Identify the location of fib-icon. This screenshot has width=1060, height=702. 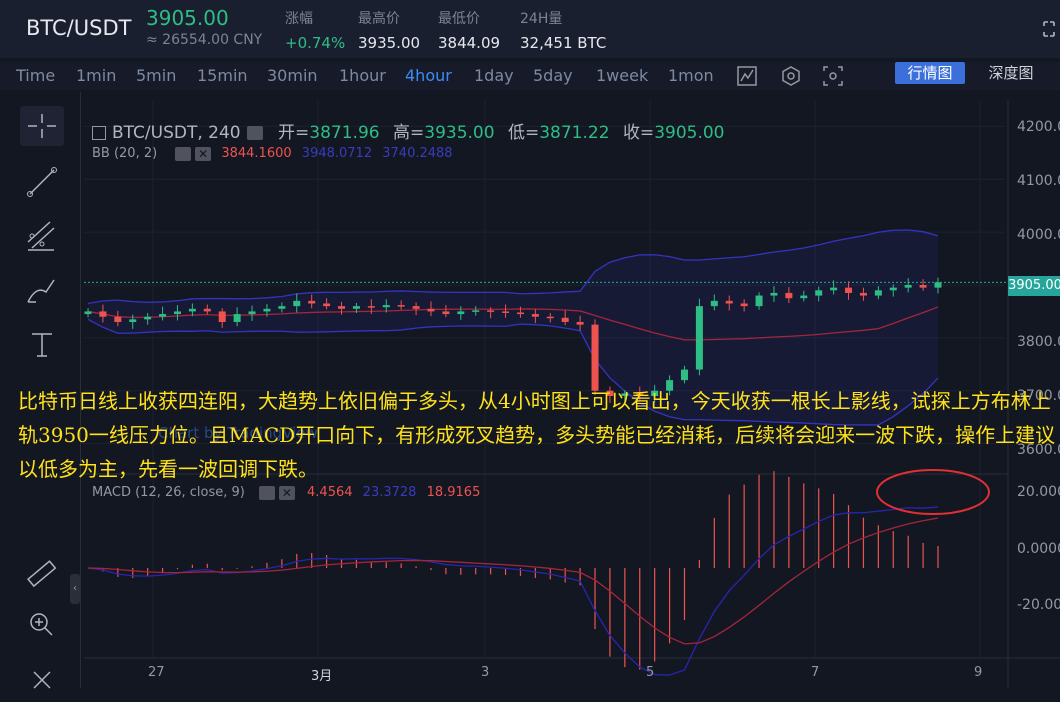
(42, 236).